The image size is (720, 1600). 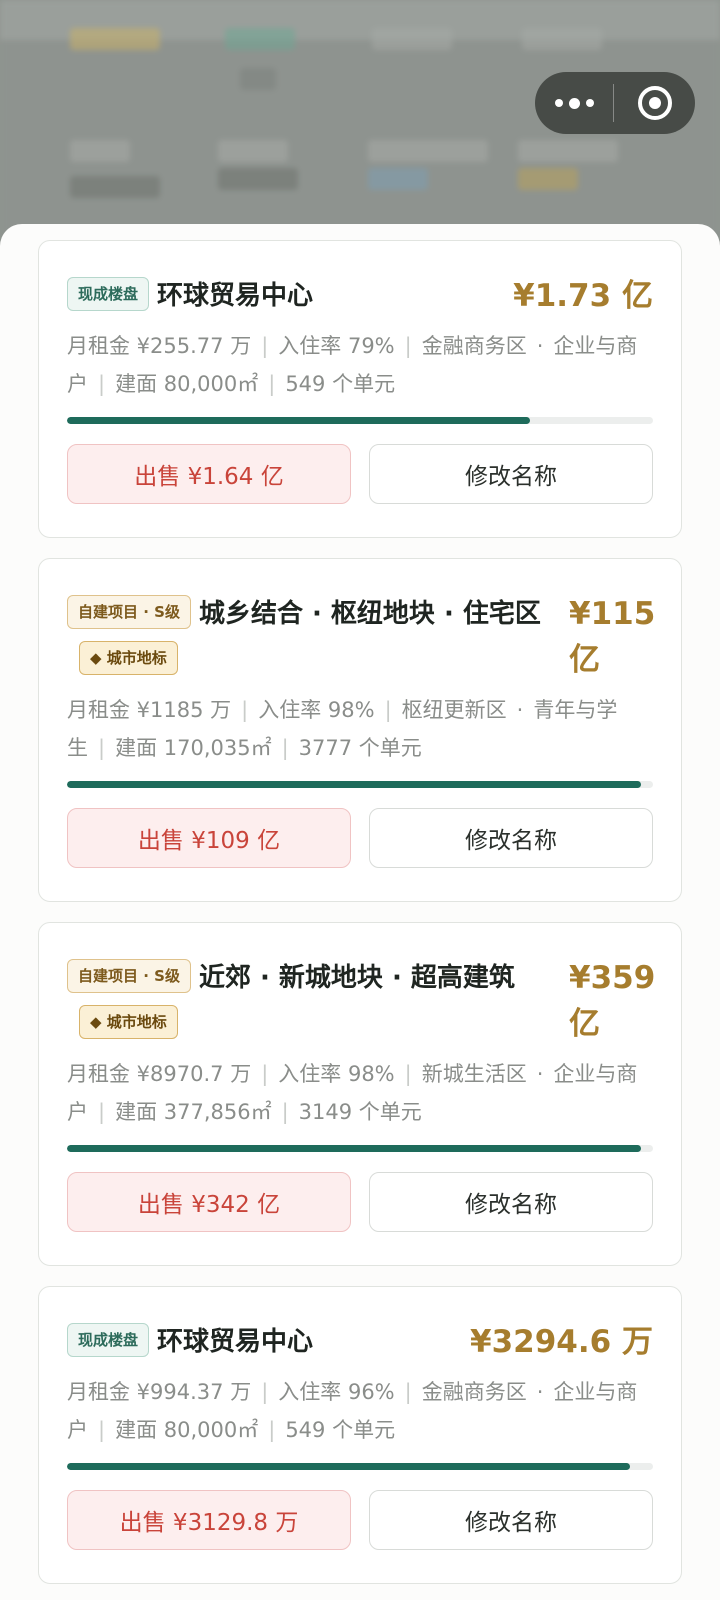 What do you see at coordinates (474, 1074) in the screenshot?
I see `district: 新城生活区` at bounding box center [474, 1074].